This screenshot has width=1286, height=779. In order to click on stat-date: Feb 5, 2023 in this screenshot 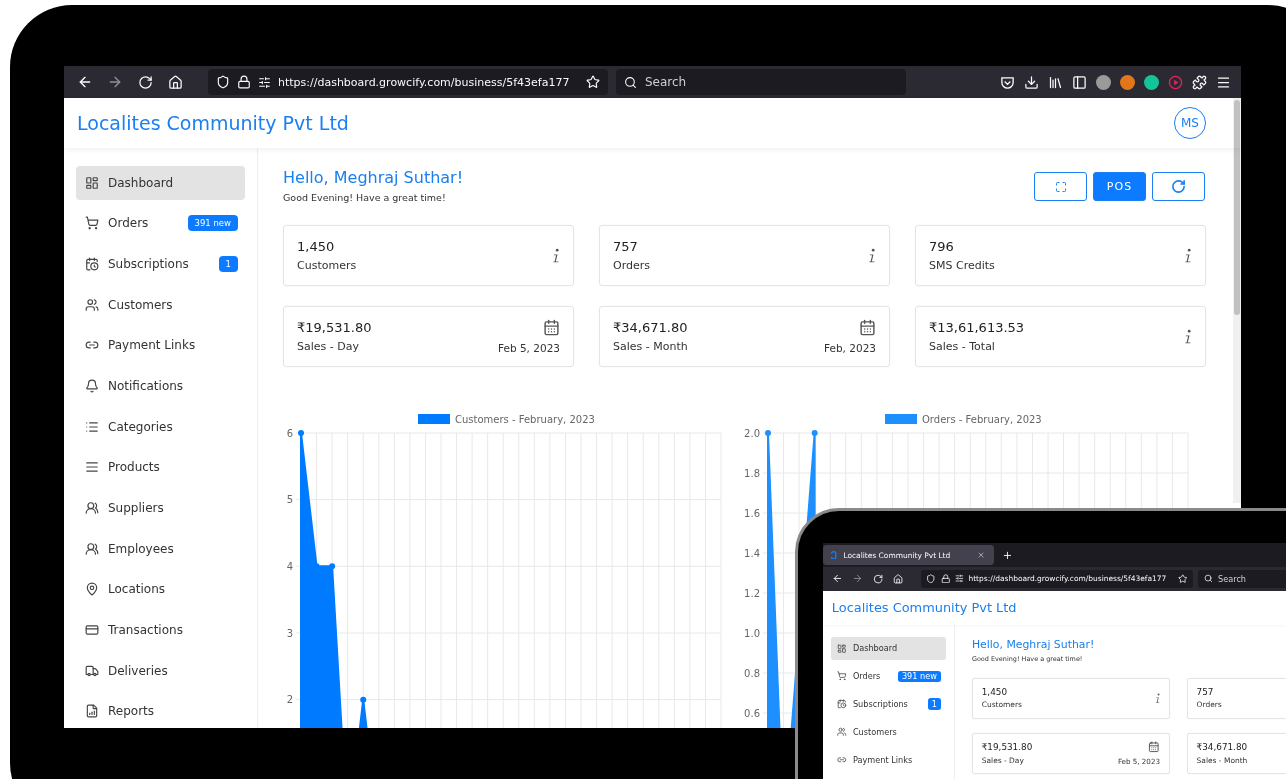, I will do `click(529, 348)`.